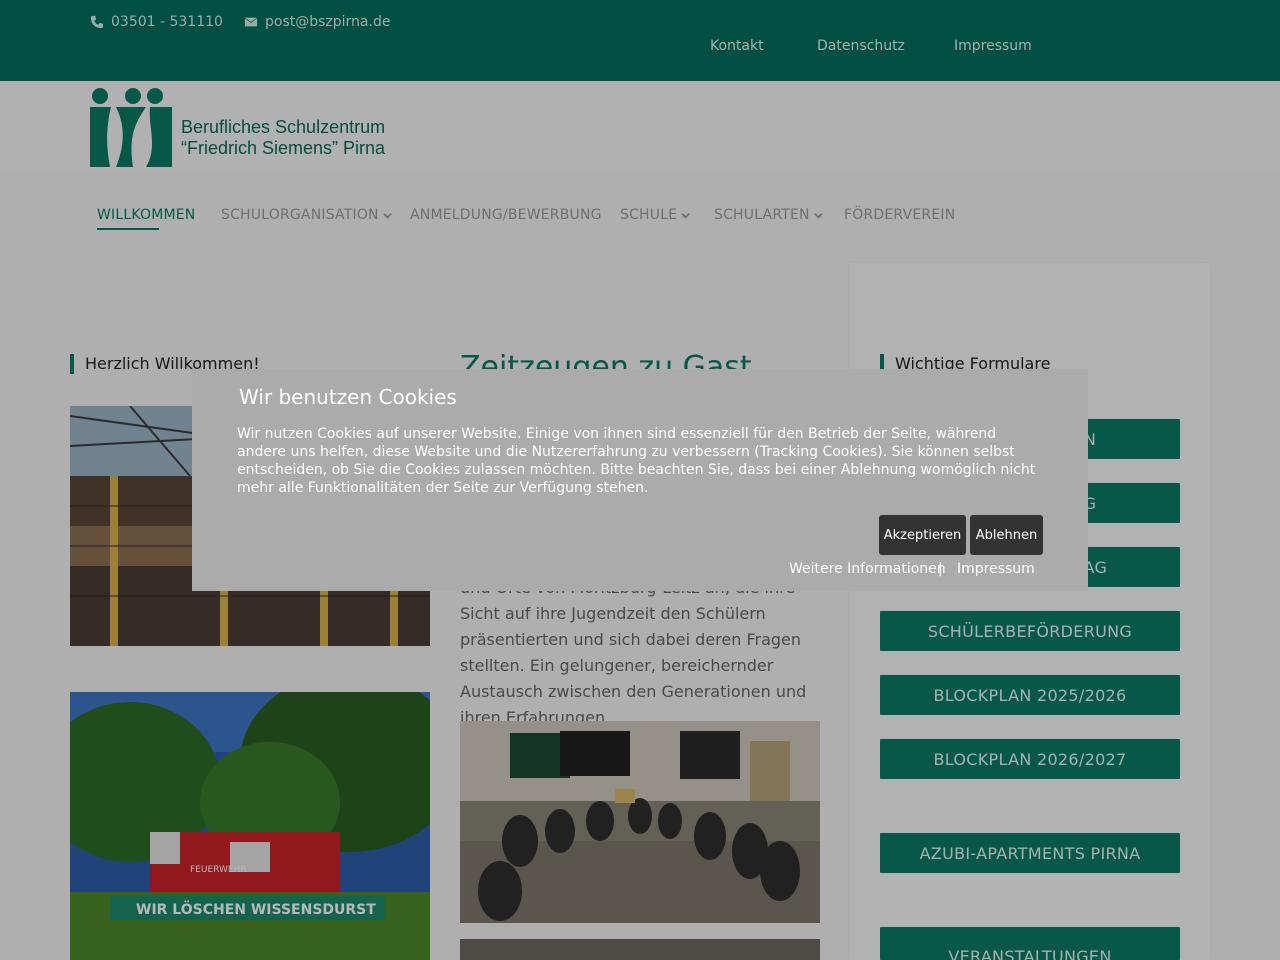 The image size is (1280, 960). Describe the element at coordinates (922, 535) in the screenshot. I see `accept-cookies-button: Akzeptieren` at that location.